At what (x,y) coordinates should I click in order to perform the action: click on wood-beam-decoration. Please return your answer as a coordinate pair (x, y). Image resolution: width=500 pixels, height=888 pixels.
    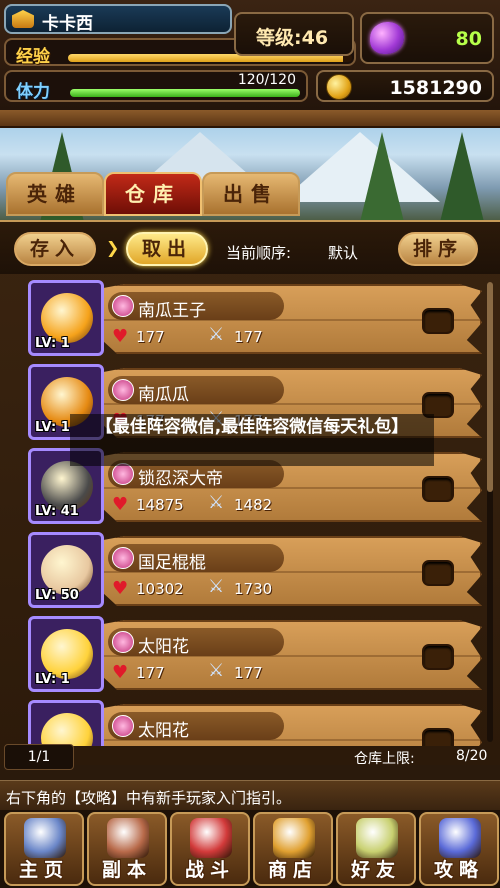
    Looking at the image, I should click on (250, 119).